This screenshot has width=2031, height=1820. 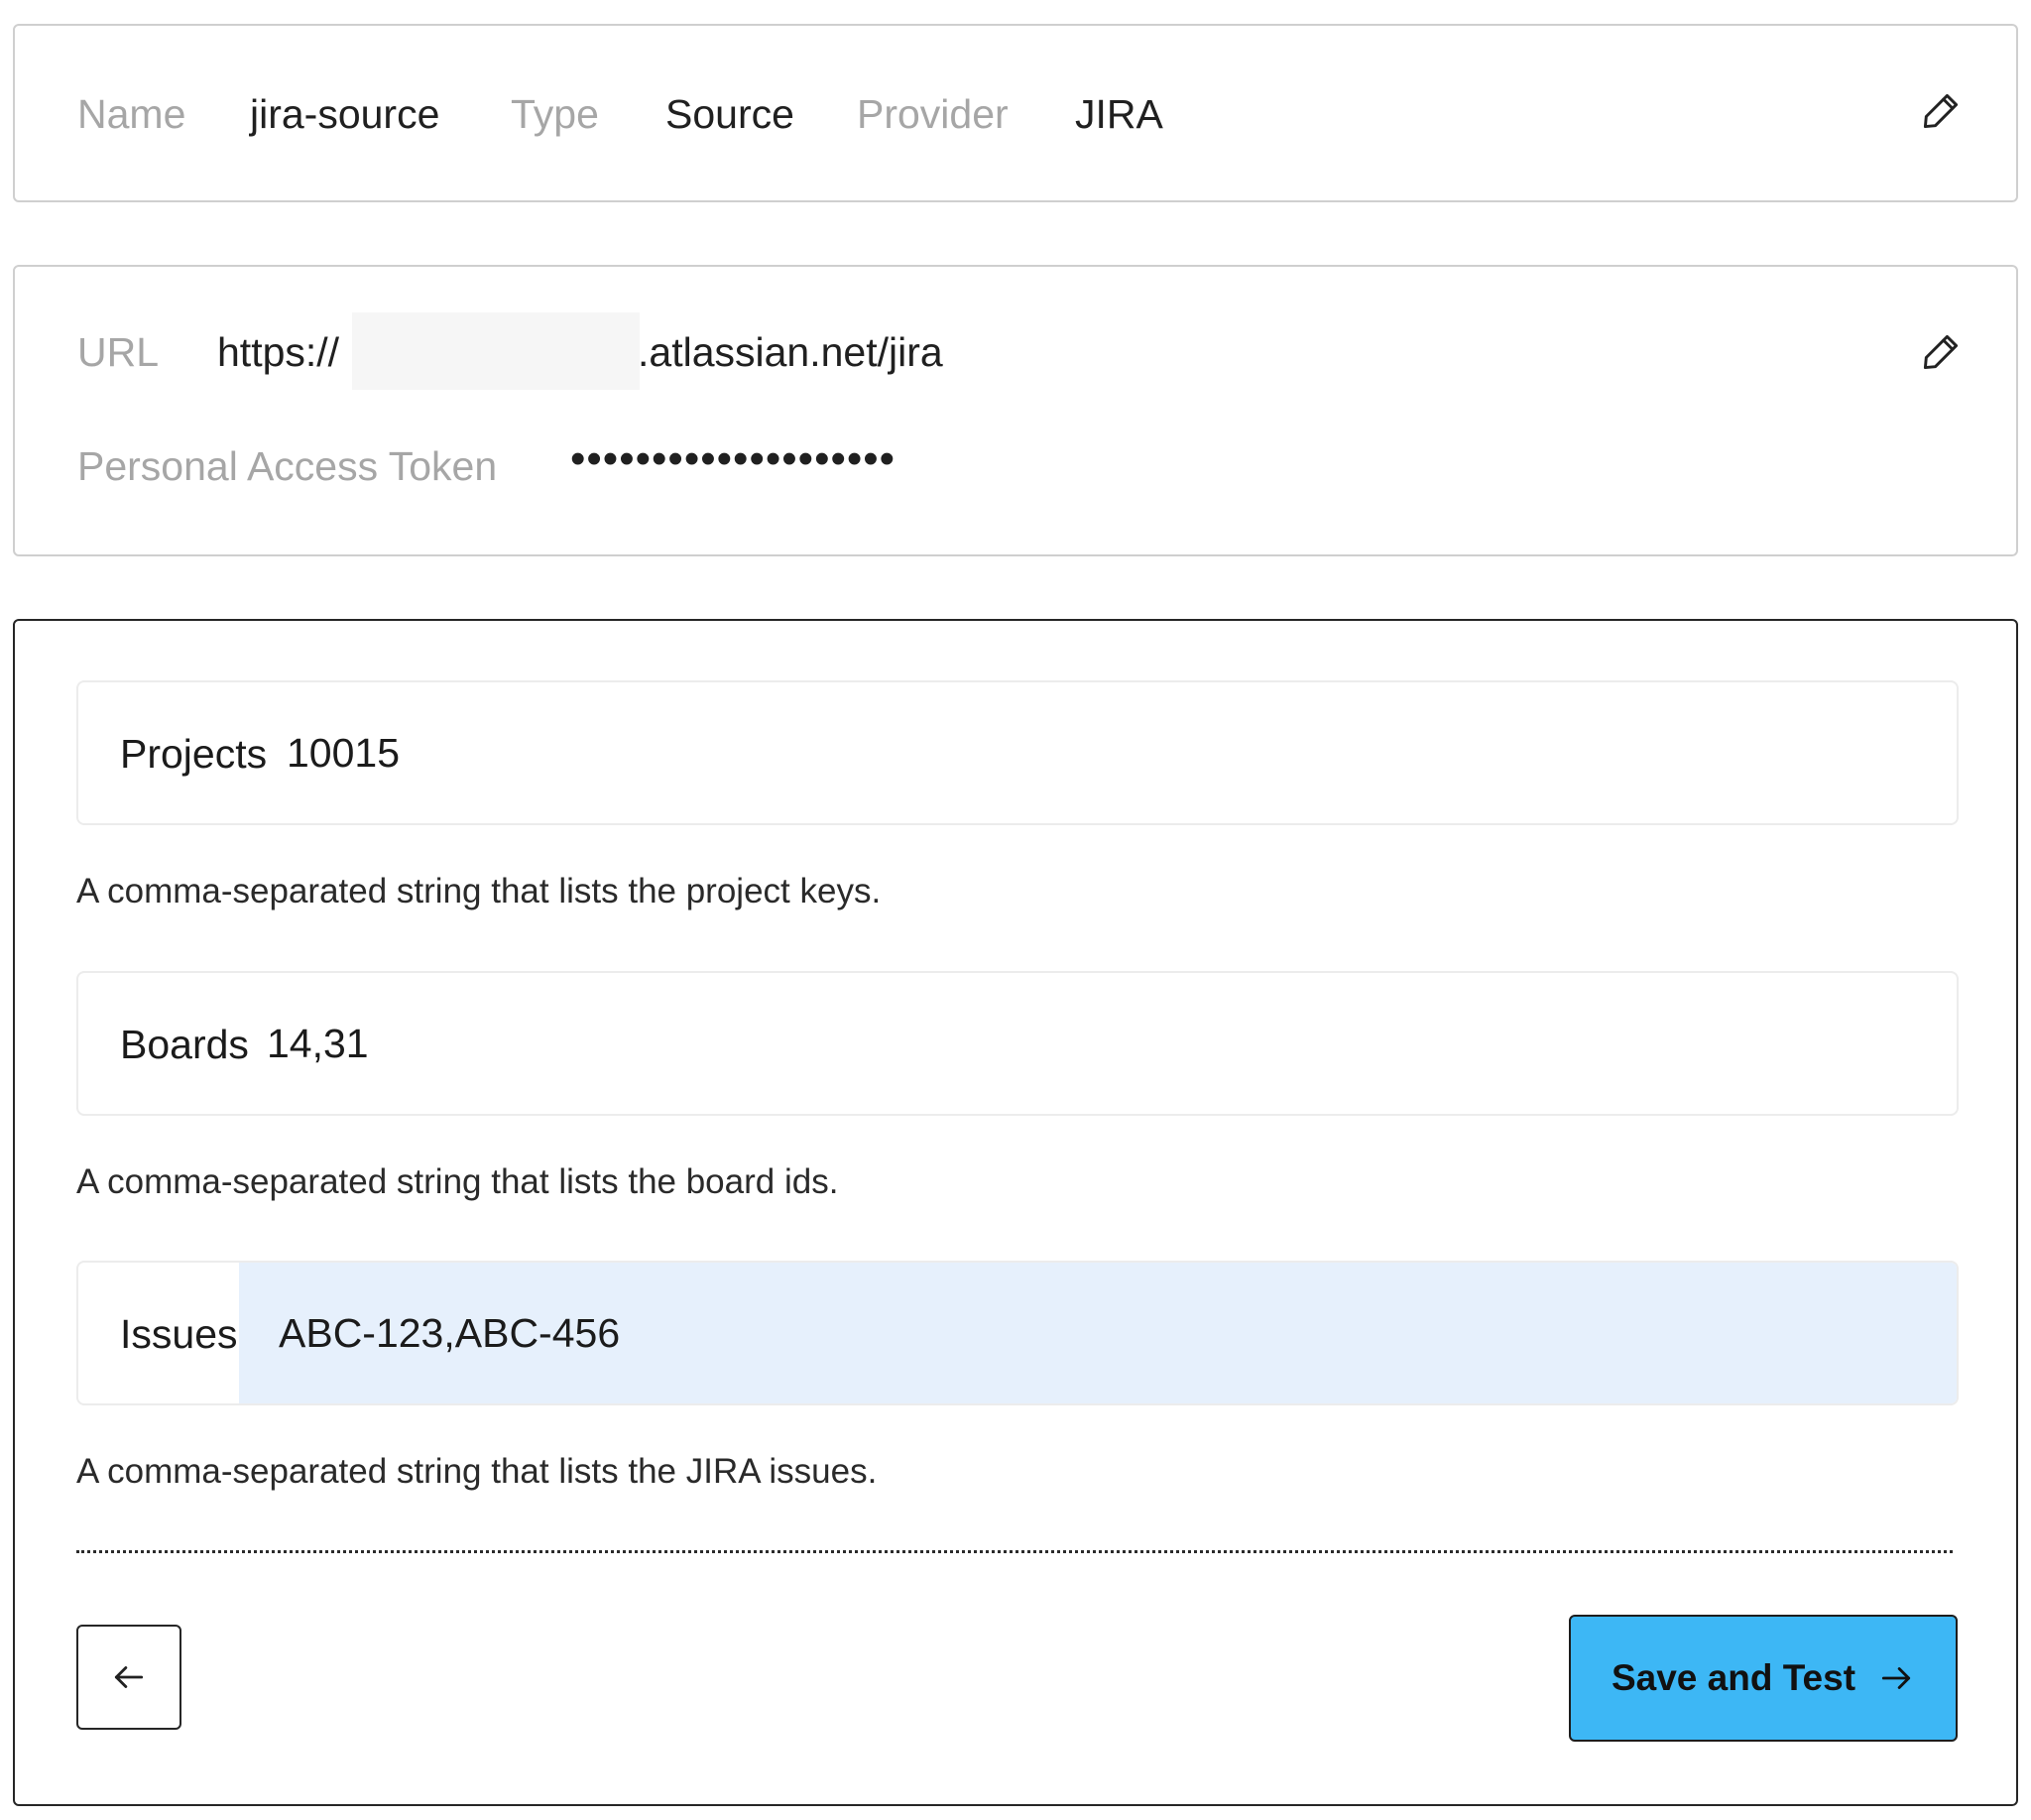 I want to click on name-label: Name, so click(x=132, y=114).